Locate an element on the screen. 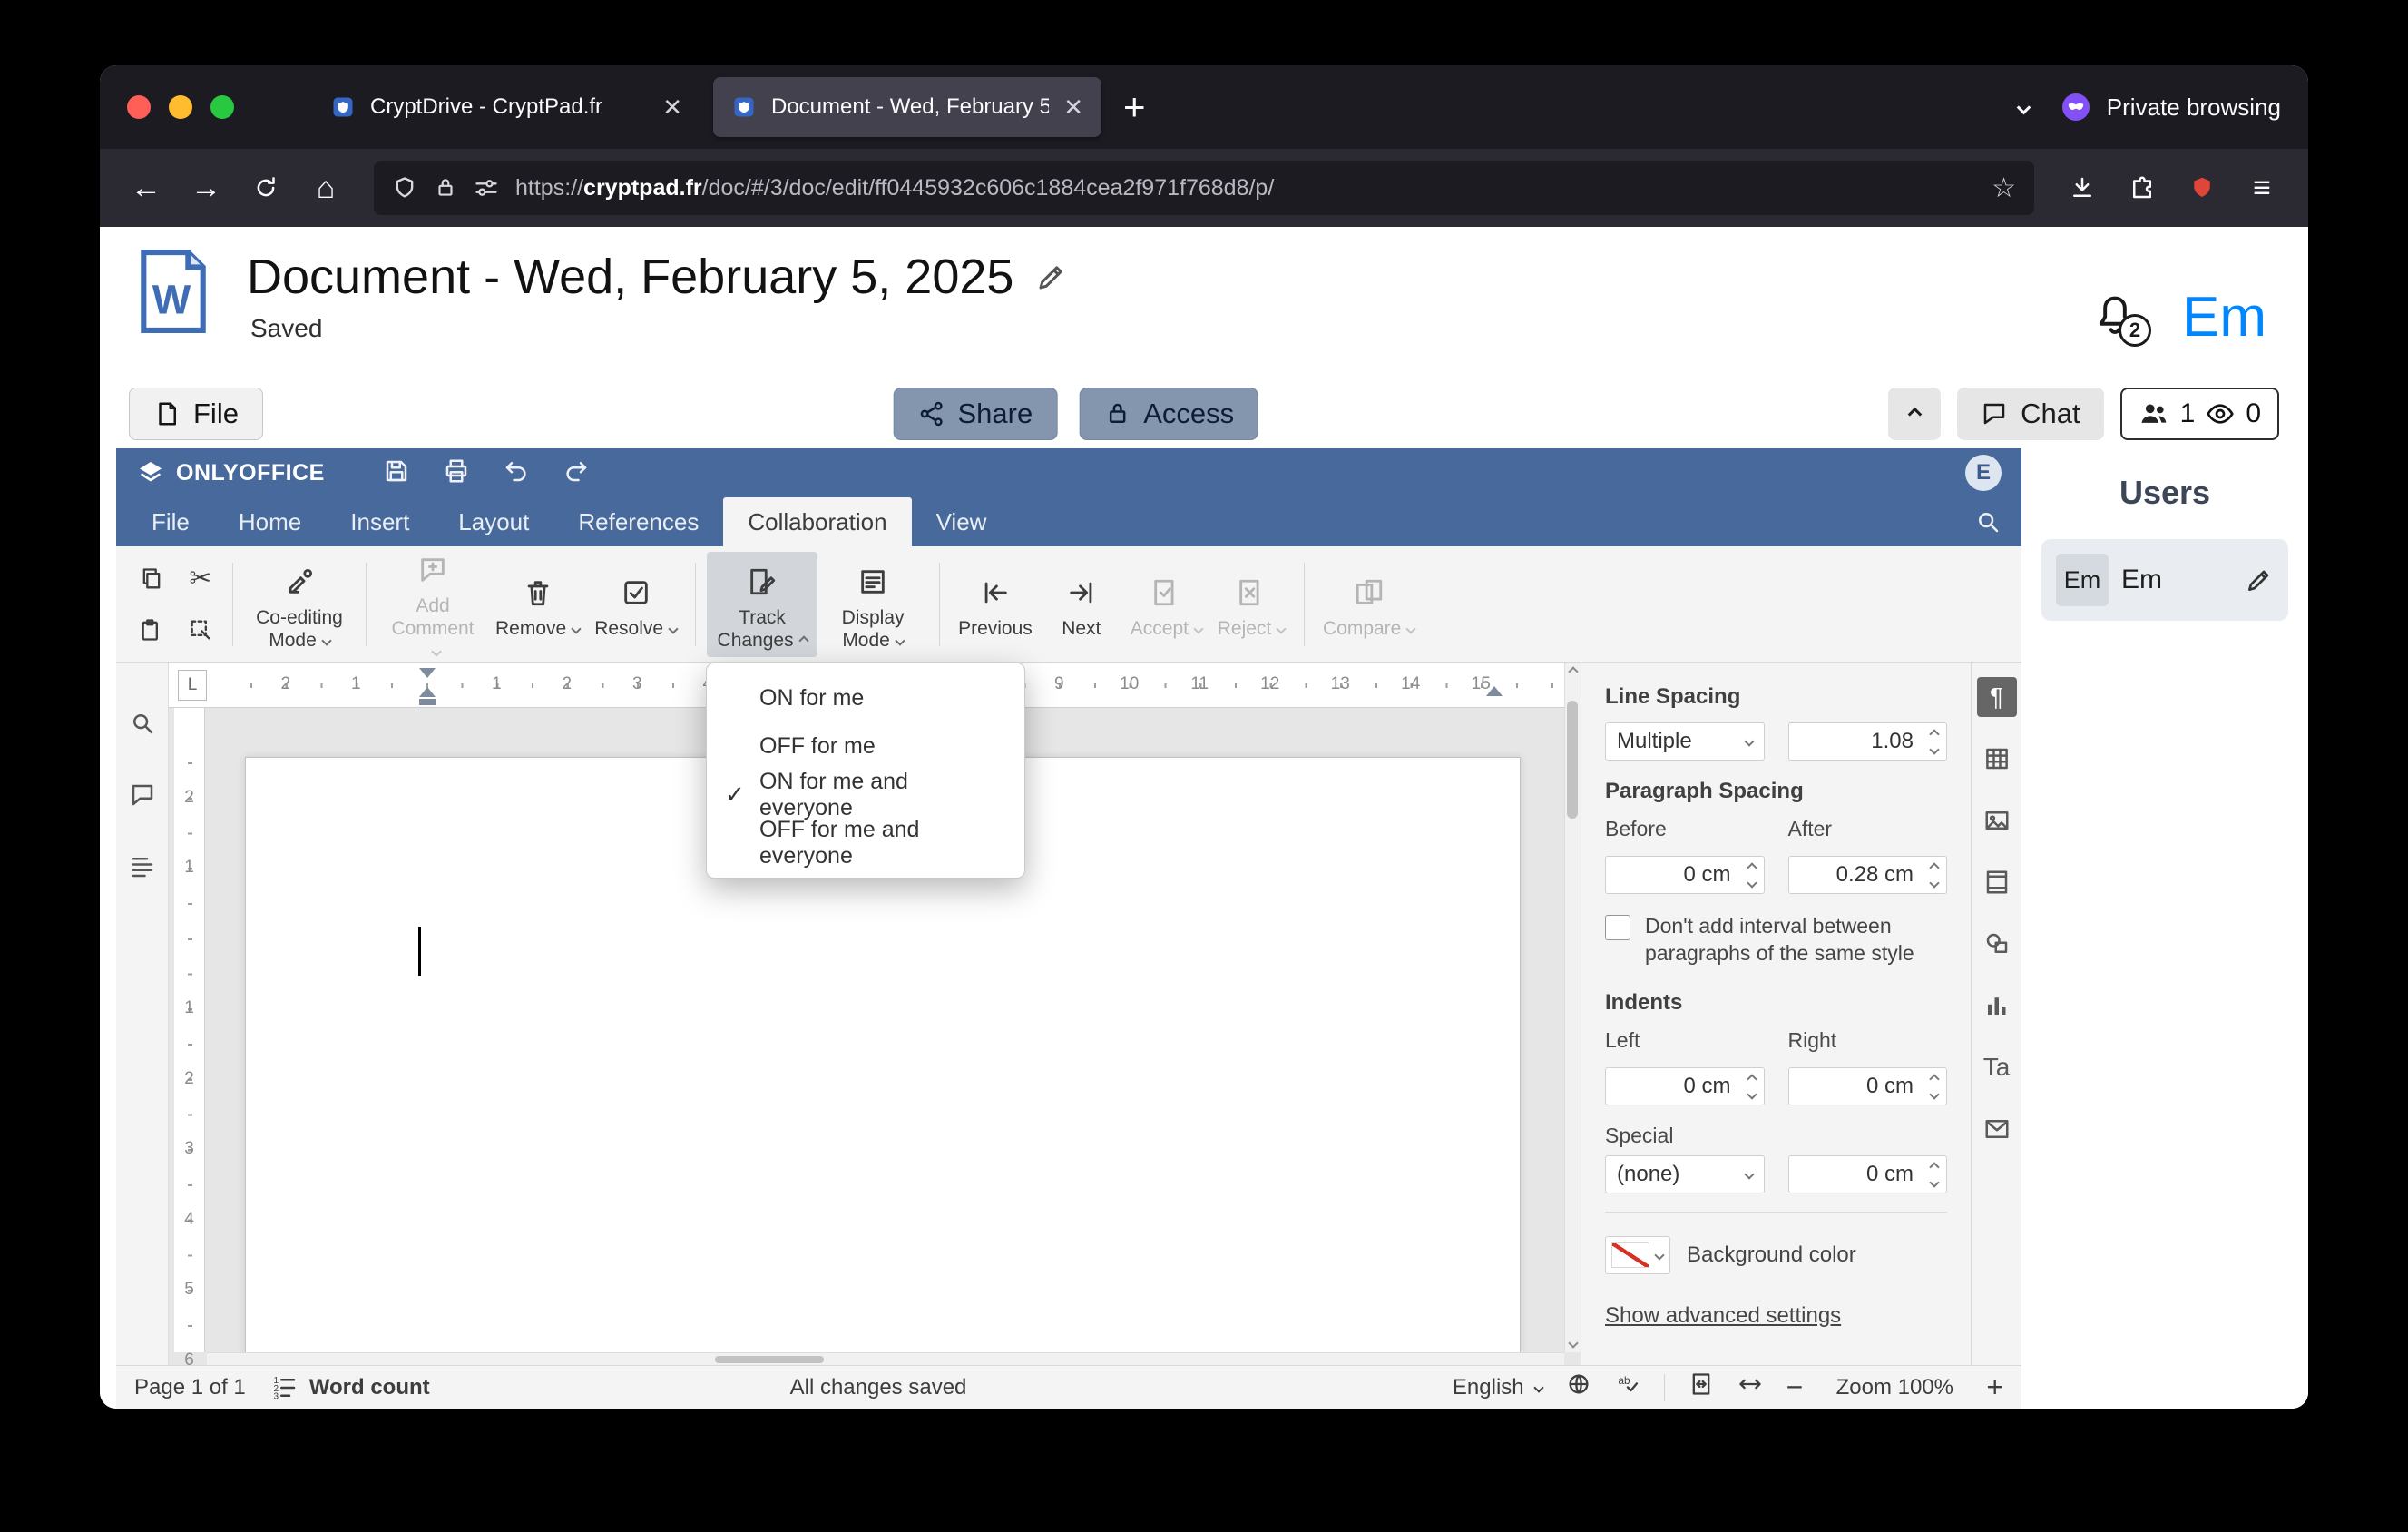 The width and height of the screenshot is (2408, 1532). coediting-mode-button: Co-editing Mode is located at coordinates (299, 604).